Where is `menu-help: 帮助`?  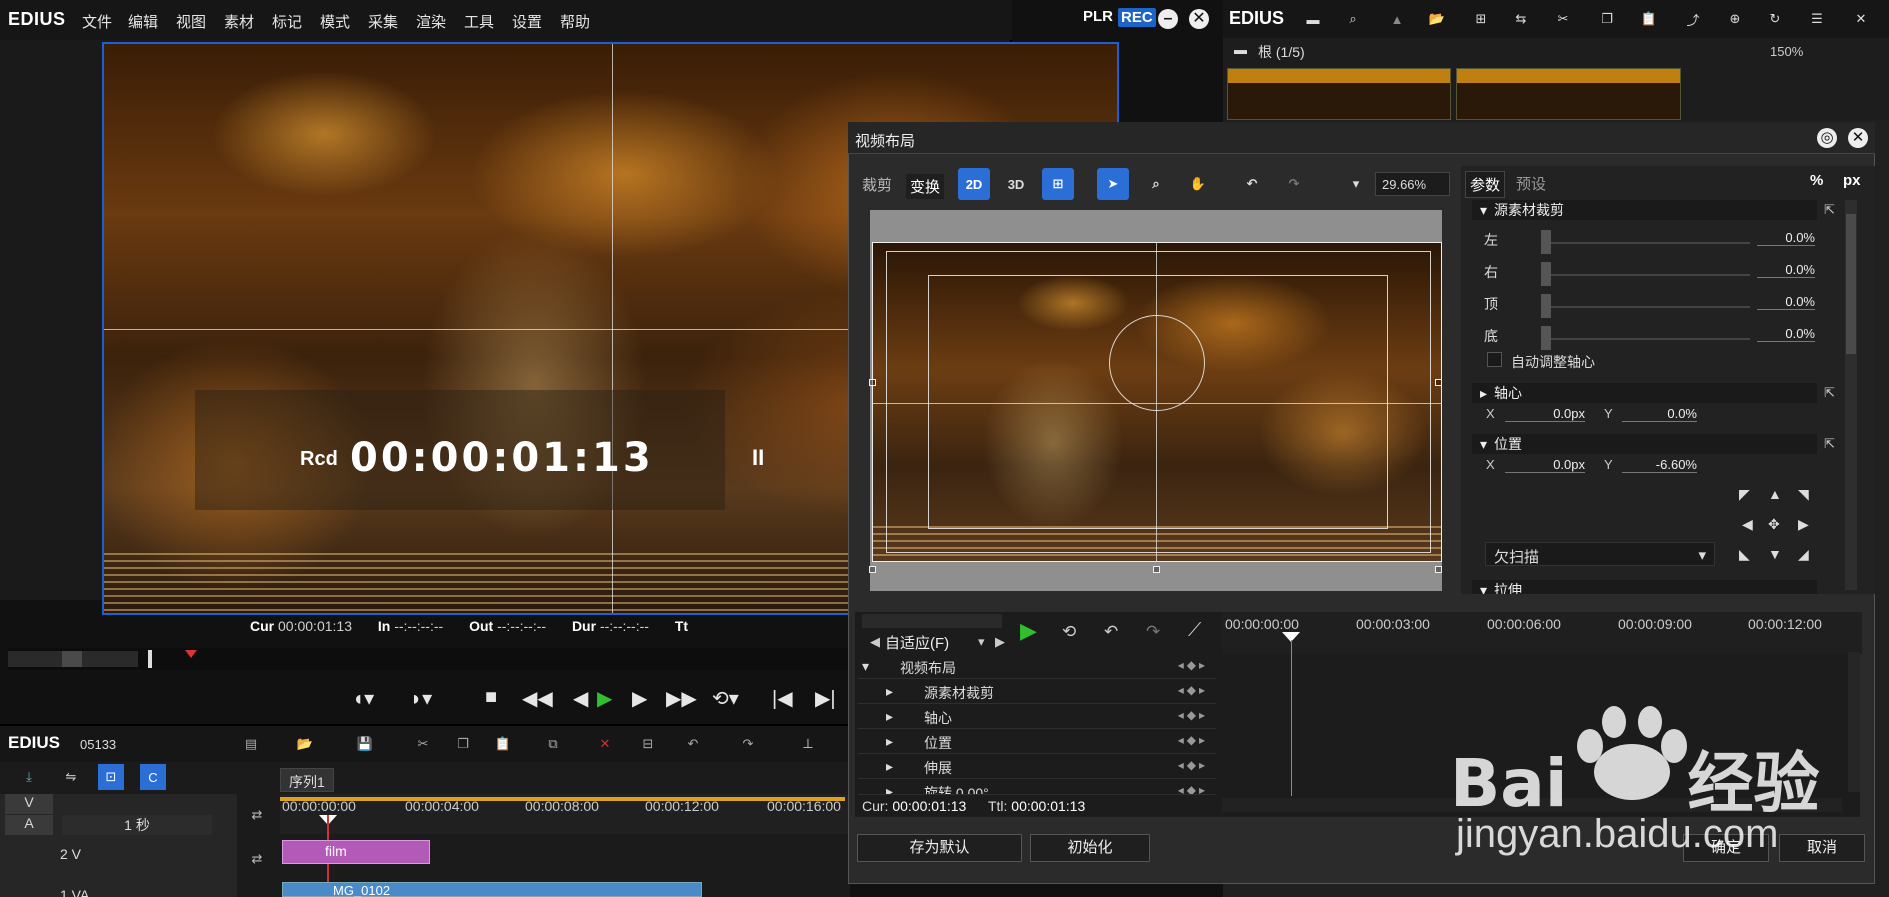
menu-help: 帮助 is located at coordinates (575, 21).